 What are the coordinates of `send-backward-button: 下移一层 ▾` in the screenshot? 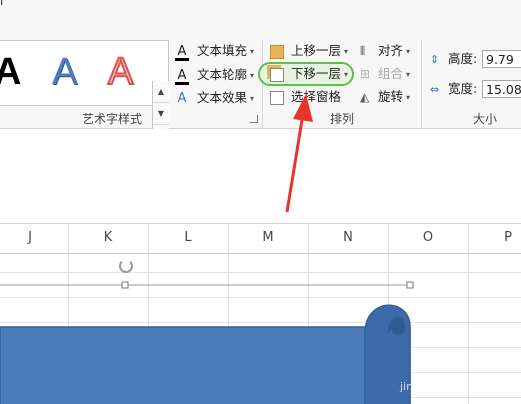 It's located at (309, 74).